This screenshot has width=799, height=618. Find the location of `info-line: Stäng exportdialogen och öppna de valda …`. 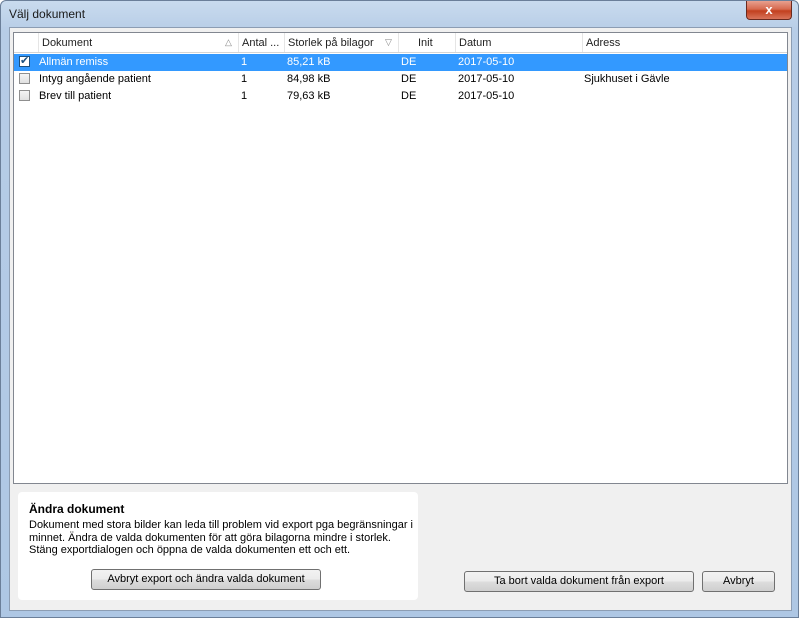

info-line: Stäng exportdialogen och öppna de valda … is located at coordinates (190, 550).